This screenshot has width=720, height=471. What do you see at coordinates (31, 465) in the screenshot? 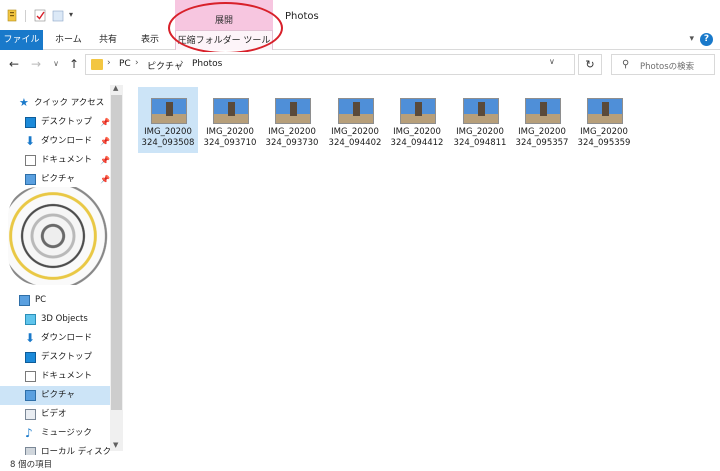
I see `item-count: 8 個の項目` at bounding box center [31, 465].